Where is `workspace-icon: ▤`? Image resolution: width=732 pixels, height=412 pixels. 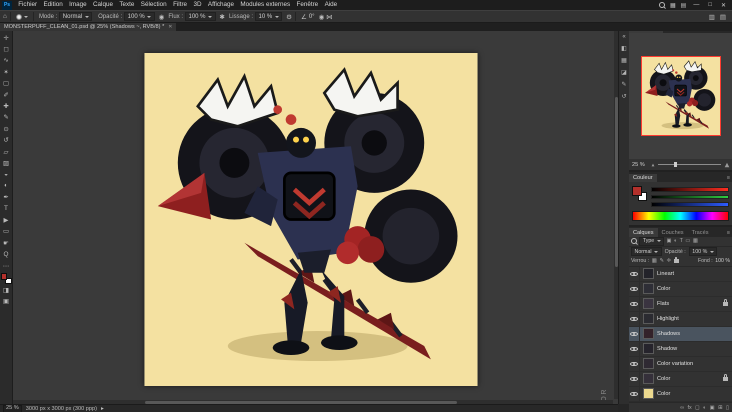 workspace-icon: ▤ is located at coordinates (684, 5).